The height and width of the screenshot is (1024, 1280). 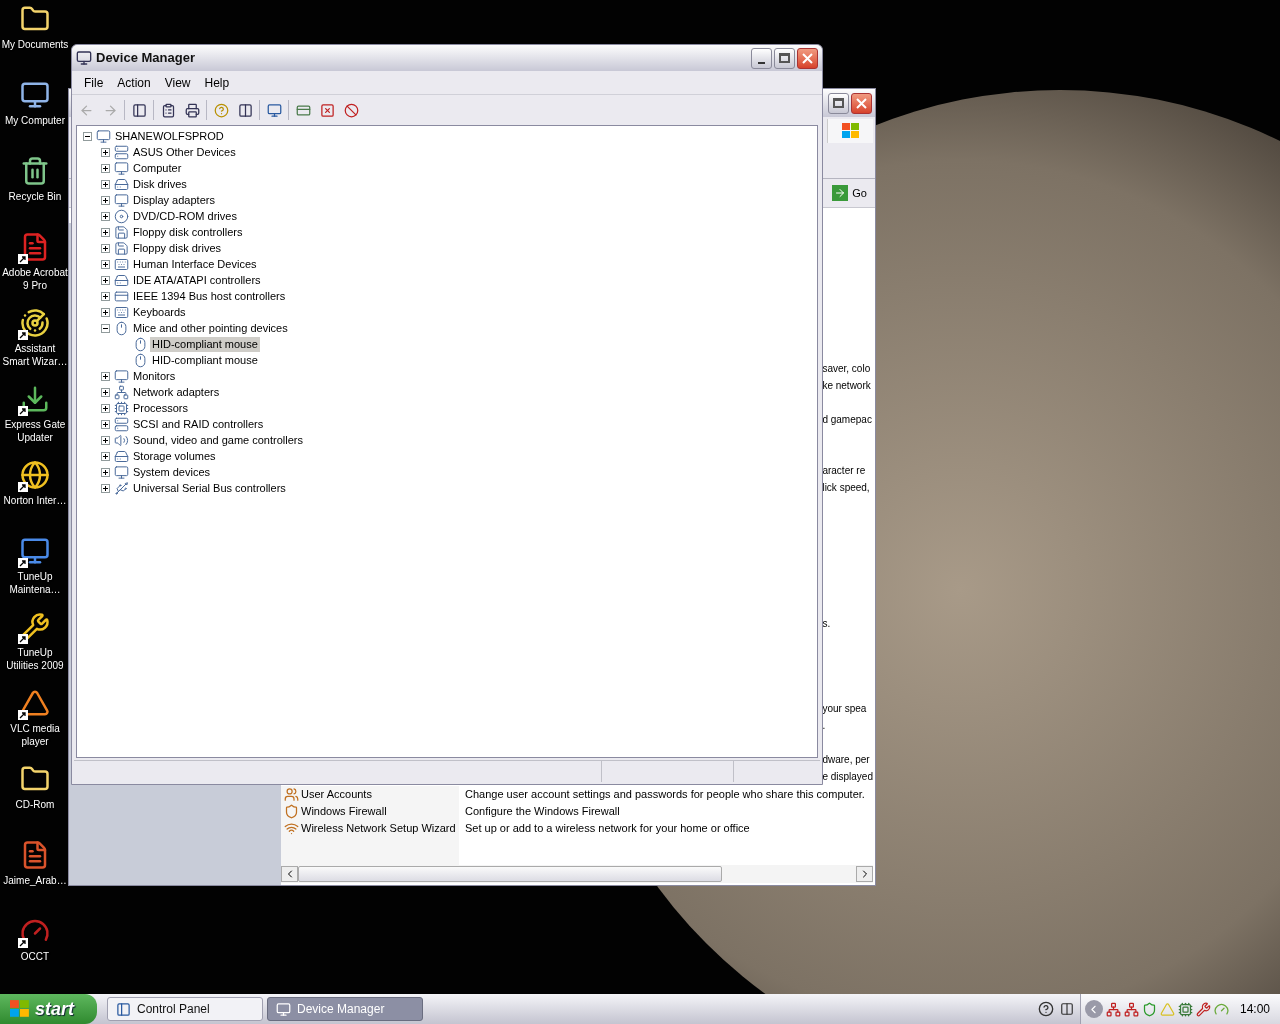 I want to click on tree-item: System devices, so click(x=172, y=472).